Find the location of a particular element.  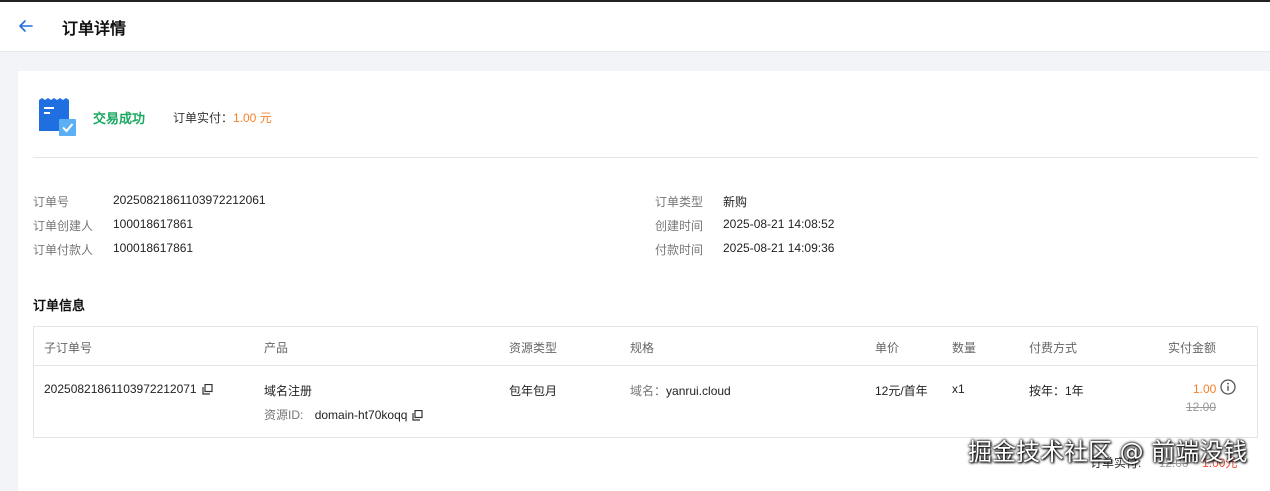

order-receipt-icon is located at coordinates (57, 117).